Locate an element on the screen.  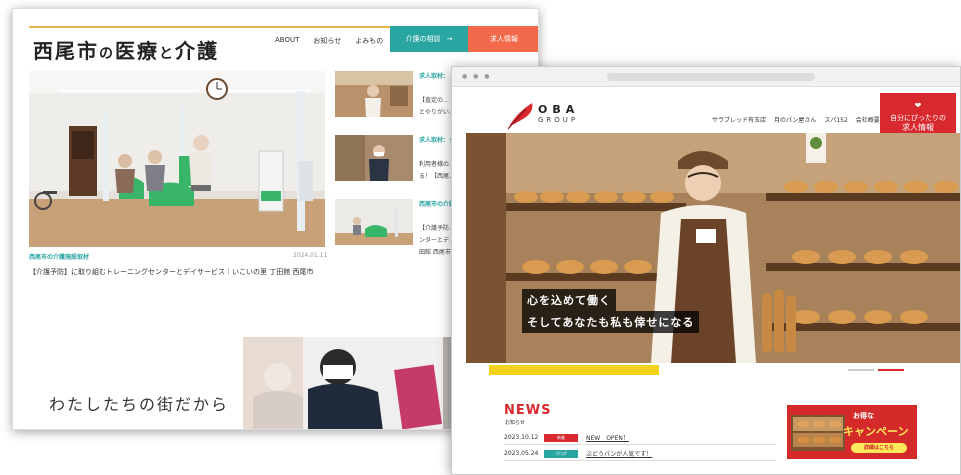
news-subheading: お知らせ is located at coordinates (515, 423).